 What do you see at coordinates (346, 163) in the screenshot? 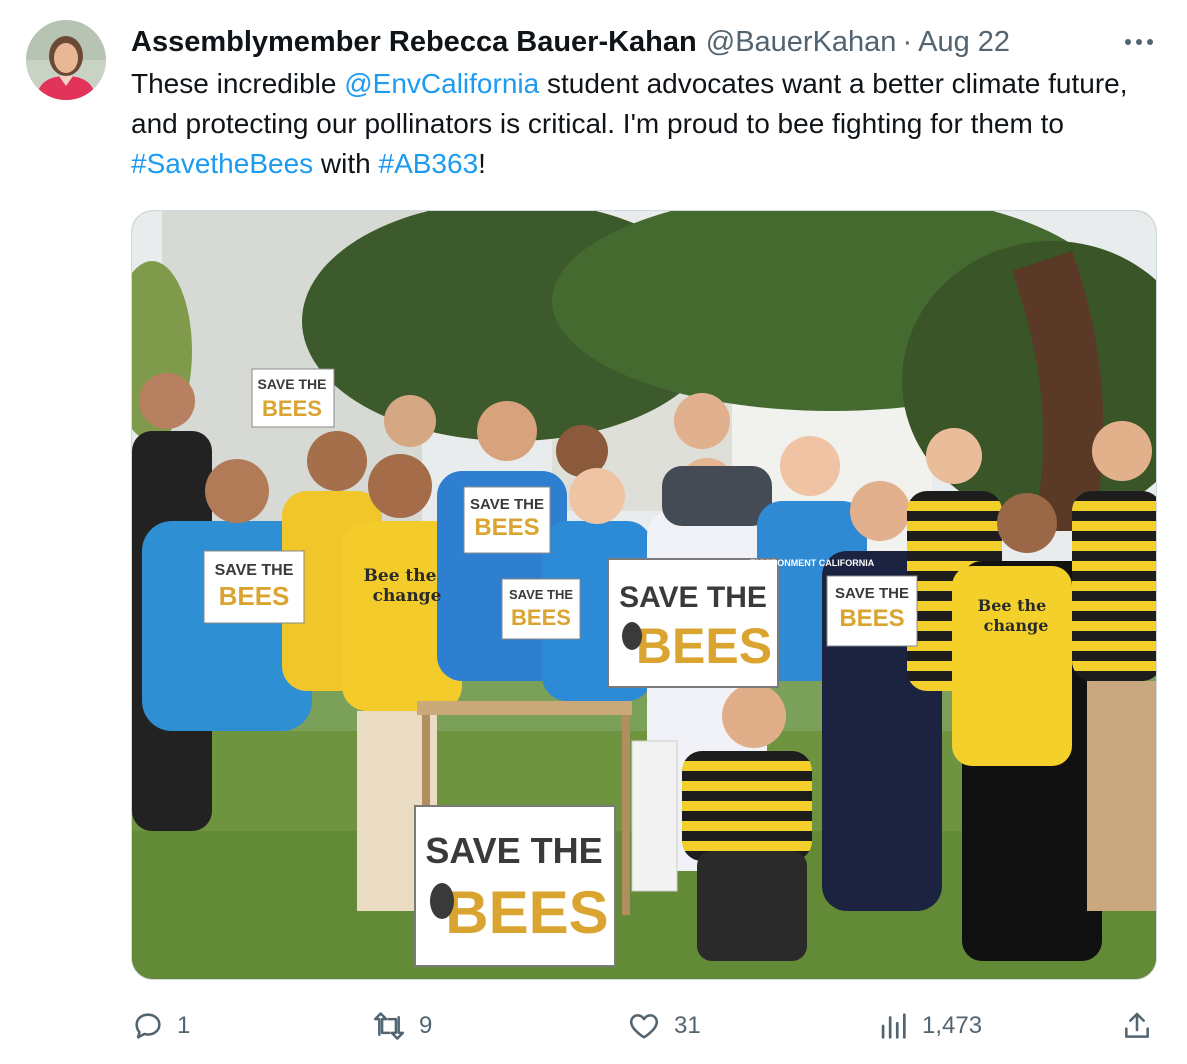
I see `tweet-text-segment: with` at bounding box center [346, 163].